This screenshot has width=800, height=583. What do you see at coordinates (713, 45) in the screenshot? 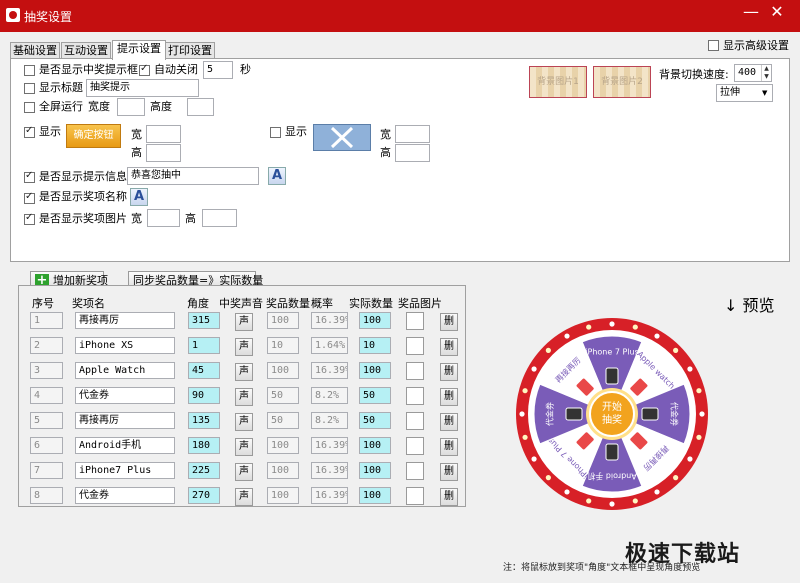
I see `advanced-settings-checkbox` at bounding box center [713, 45].